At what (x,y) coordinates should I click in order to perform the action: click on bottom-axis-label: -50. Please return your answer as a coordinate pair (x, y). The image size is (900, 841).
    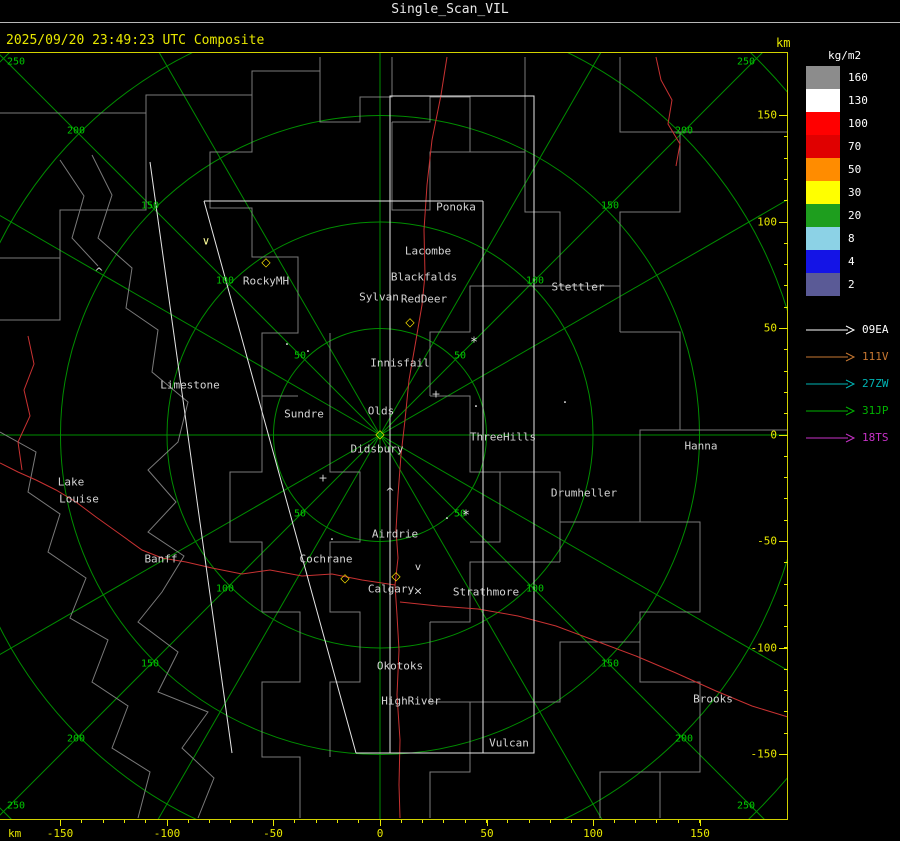
    Looking at the image, I should click on (273, 833).